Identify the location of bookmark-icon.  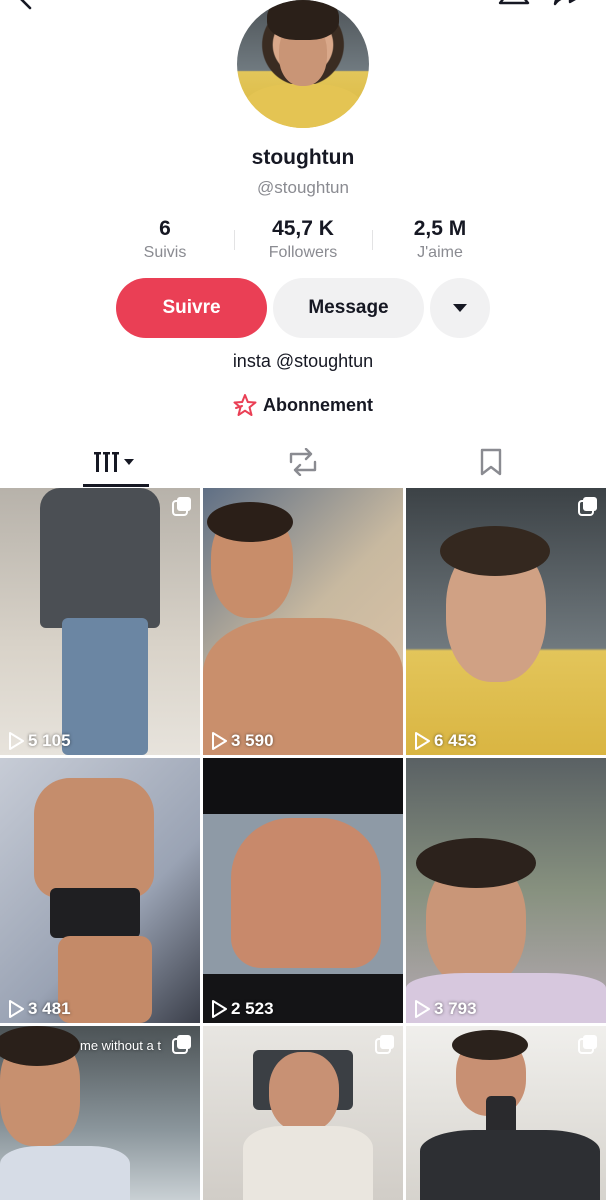
(491, 462).